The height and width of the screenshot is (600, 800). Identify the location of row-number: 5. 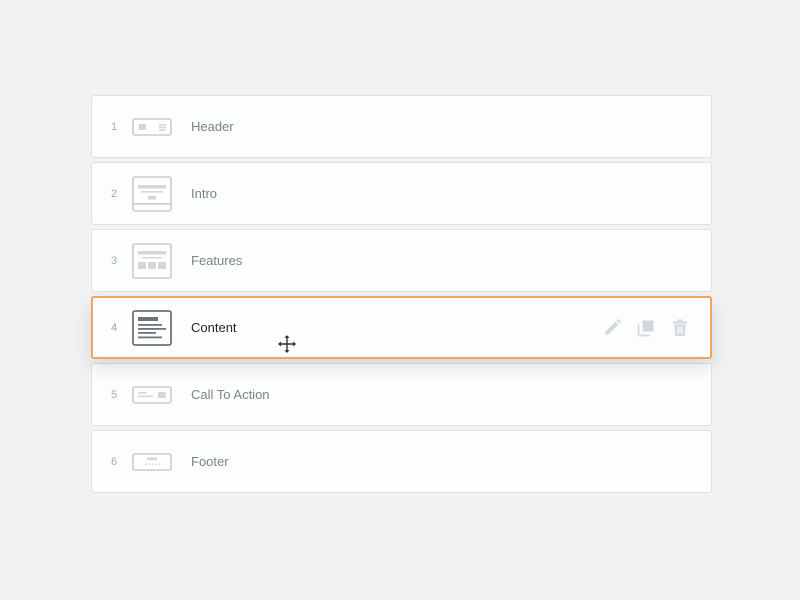
(114, 394).